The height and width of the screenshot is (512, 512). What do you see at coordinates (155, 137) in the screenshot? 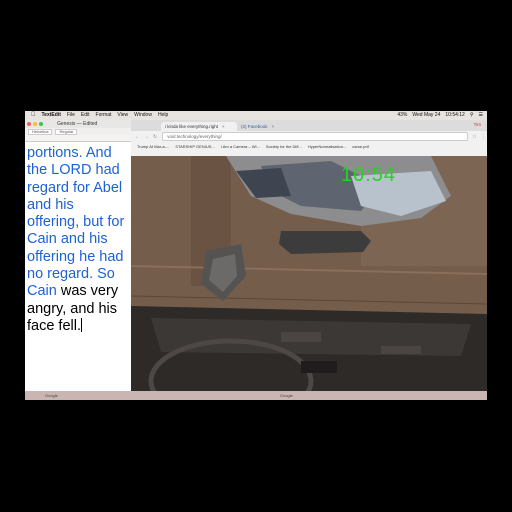
I see `reload-icon: ↻` at bounding box center [155, 137].